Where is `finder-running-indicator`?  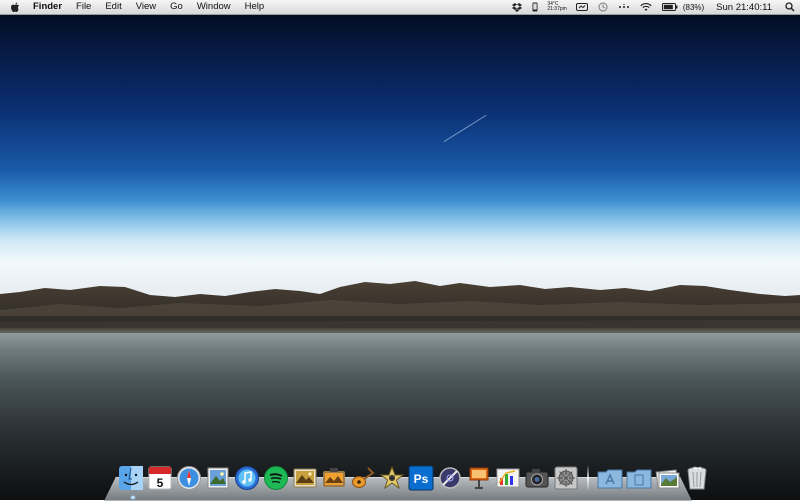 finder-running-indicator is located at coordinates (133, 497).